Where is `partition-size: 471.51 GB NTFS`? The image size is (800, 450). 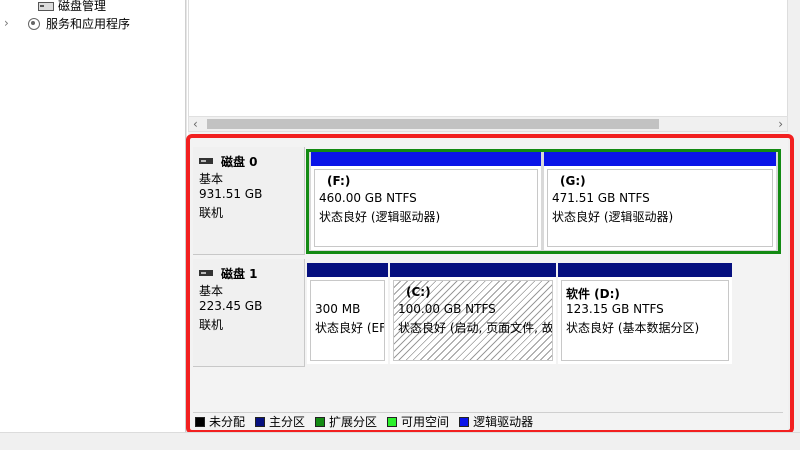 partition-size: 471.51 GB NTFS is located at coordinates (601, 198).